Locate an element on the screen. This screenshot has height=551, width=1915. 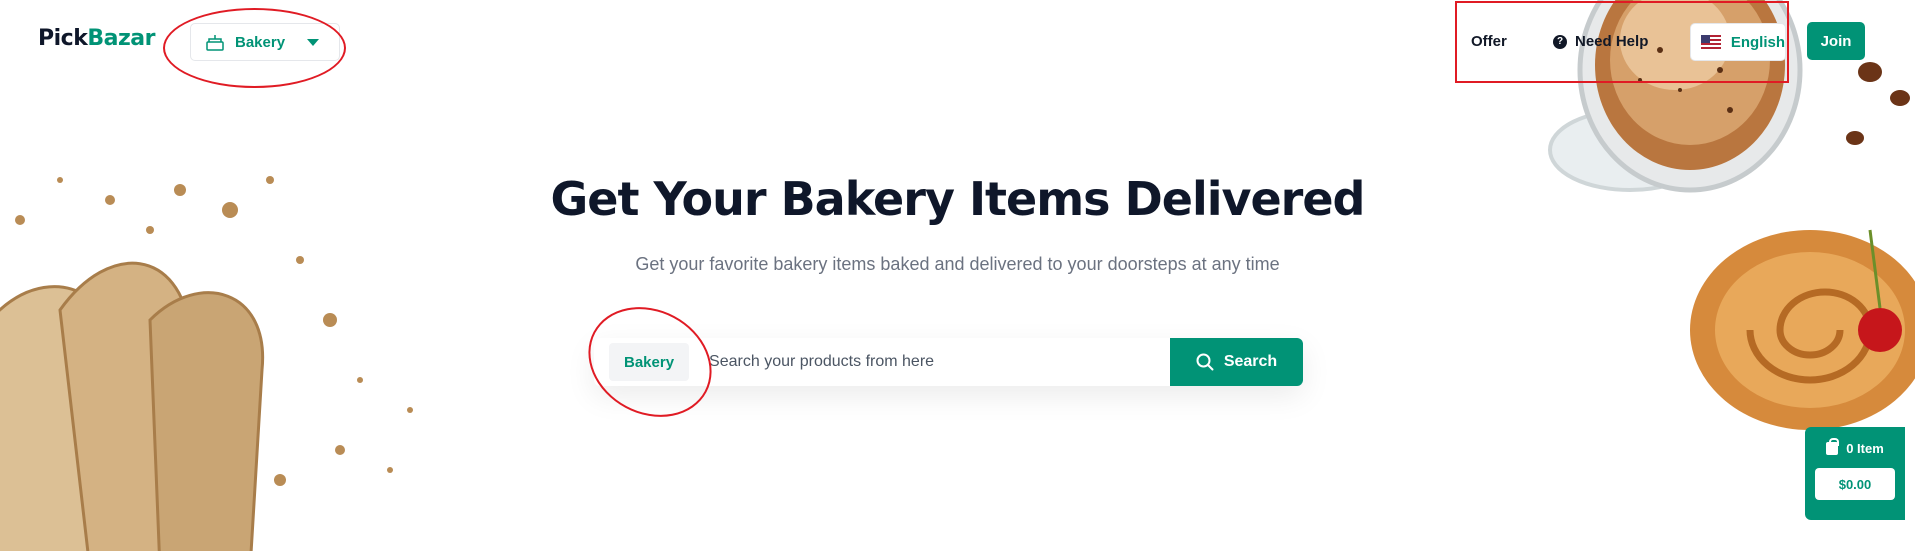
search-bar: Bakery Search is located at coordinates (948, 362).